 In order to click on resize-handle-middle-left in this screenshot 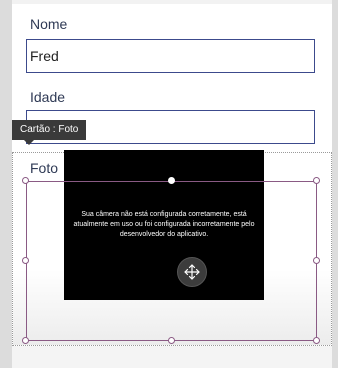, I will do `click(25, 260)`.